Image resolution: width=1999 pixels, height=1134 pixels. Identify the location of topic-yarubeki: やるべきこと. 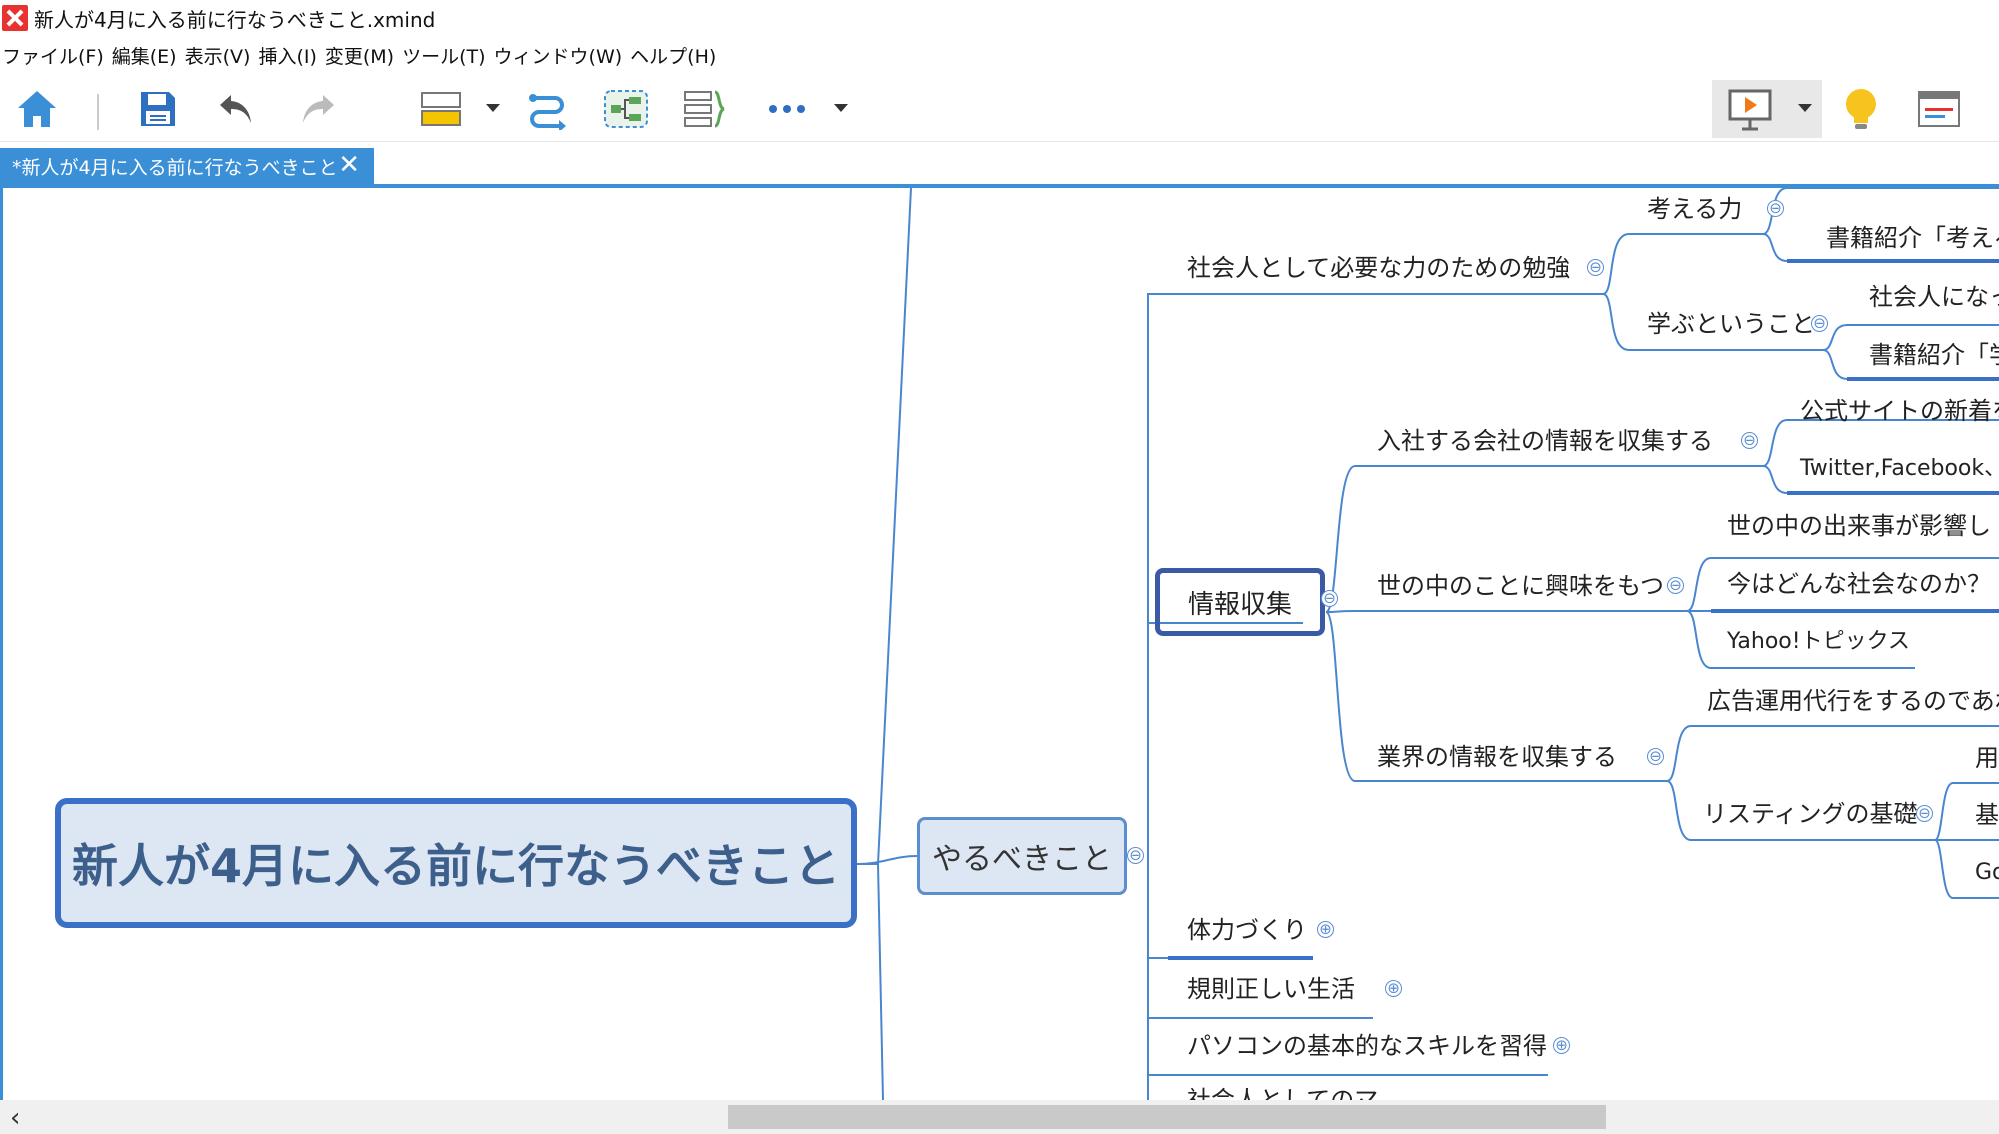
(1022, 856).